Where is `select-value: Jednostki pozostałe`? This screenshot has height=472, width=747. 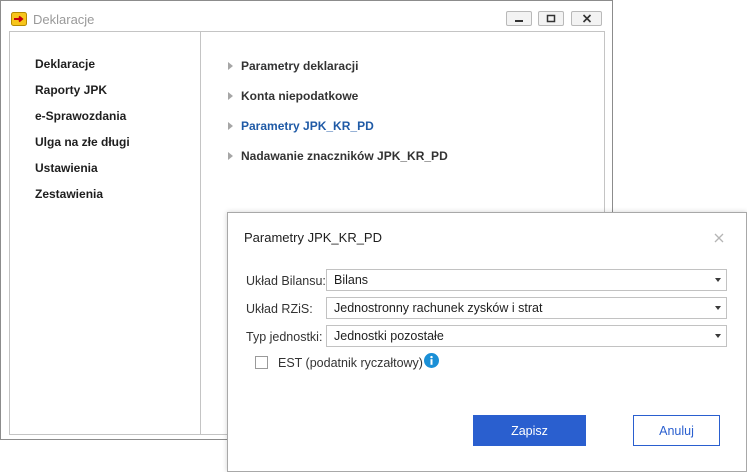 select-value: Jednostki pozostałe is located at coordinates (389, 336).